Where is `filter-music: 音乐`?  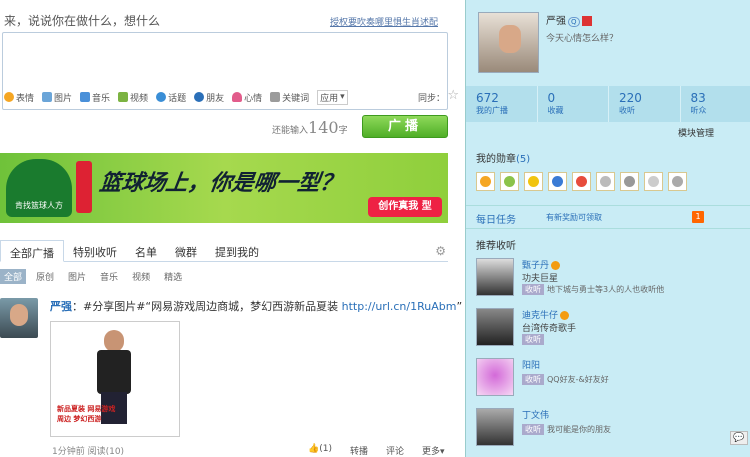 filter-music: 音乐 is located at coordinates (109, 276).